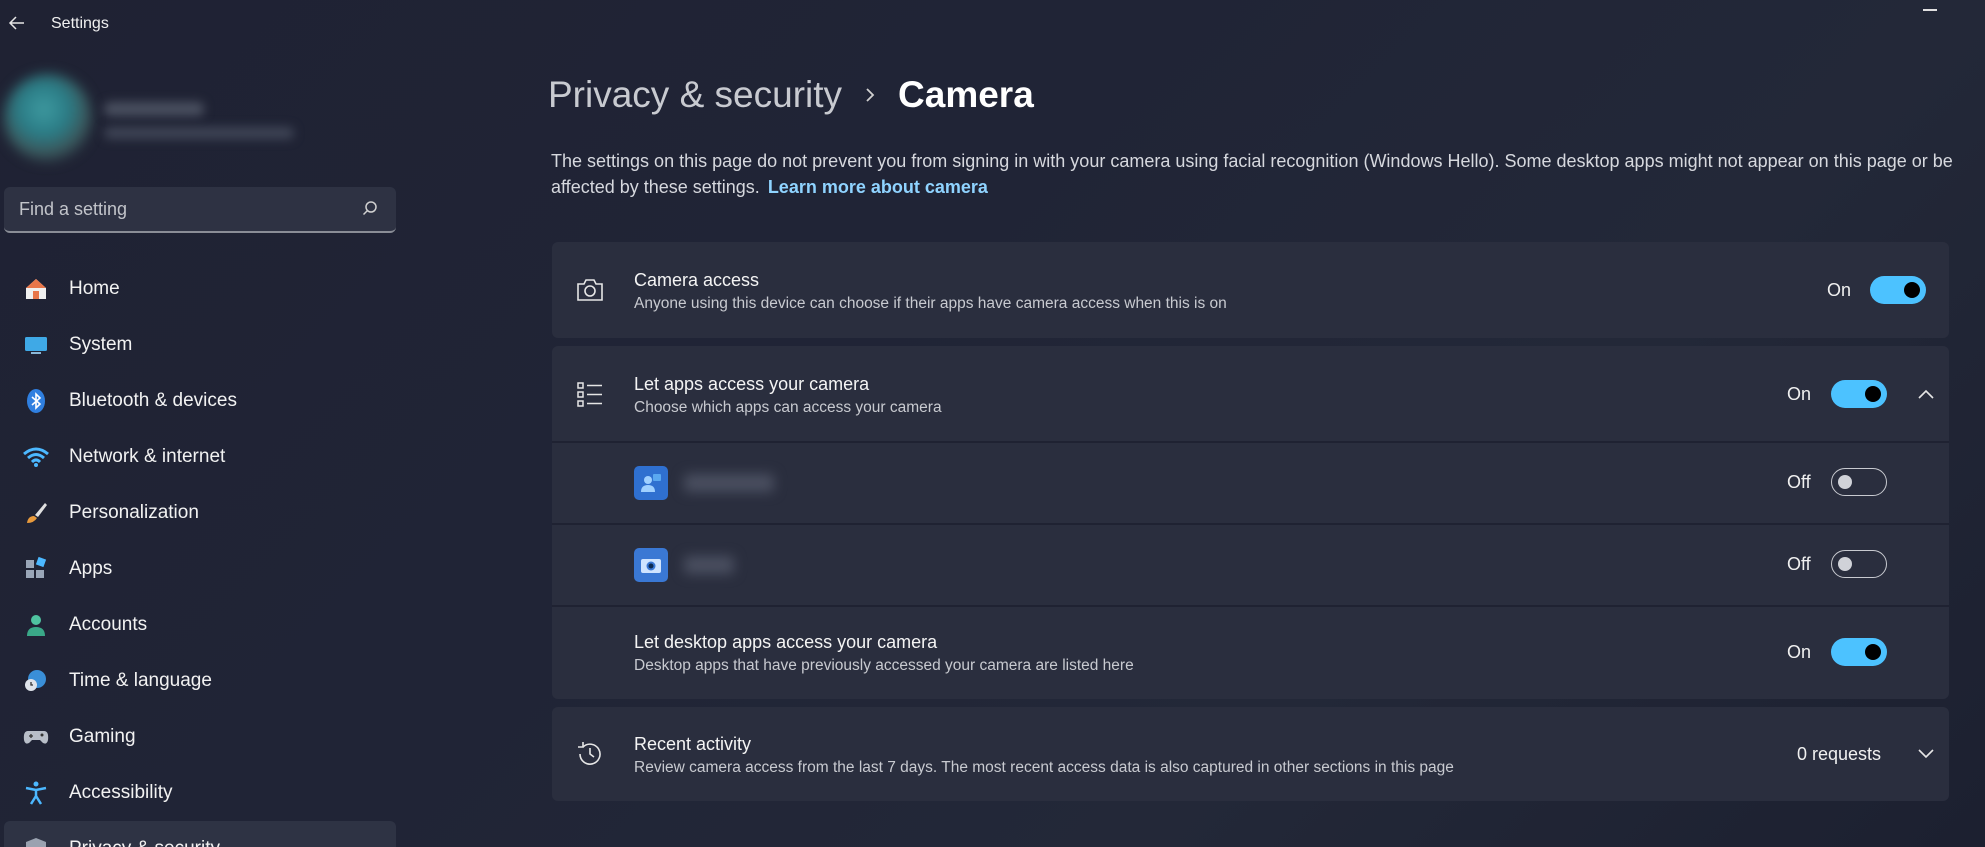 Image resolution: width=1985 pixels, height=847 pixels. I want to click on sidebar-item-apps: Apps, so click(200, 569).